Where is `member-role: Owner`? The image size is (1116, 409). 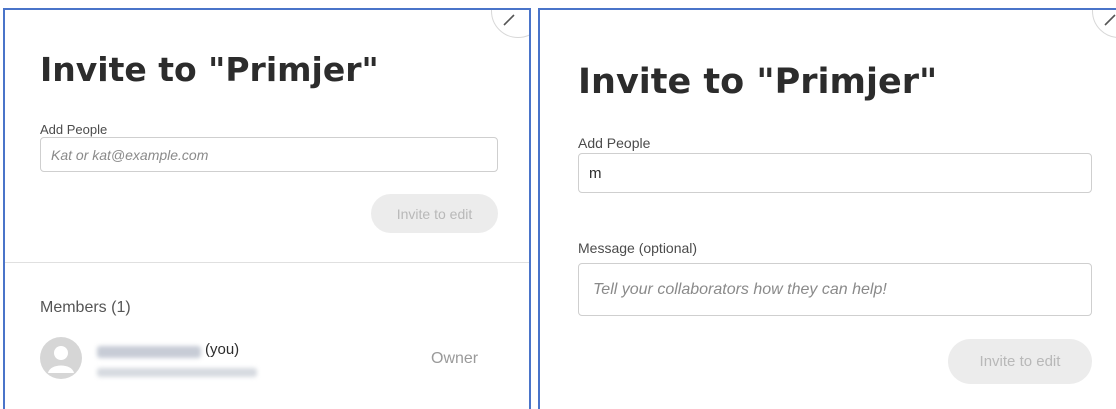
member-role: Owner is located at coordinates (455, 358).